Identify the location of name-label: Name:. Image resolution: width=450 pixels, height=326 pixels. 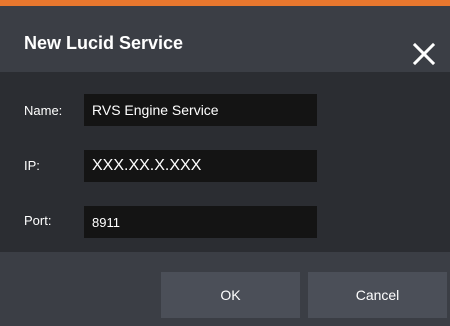
(43, 110).